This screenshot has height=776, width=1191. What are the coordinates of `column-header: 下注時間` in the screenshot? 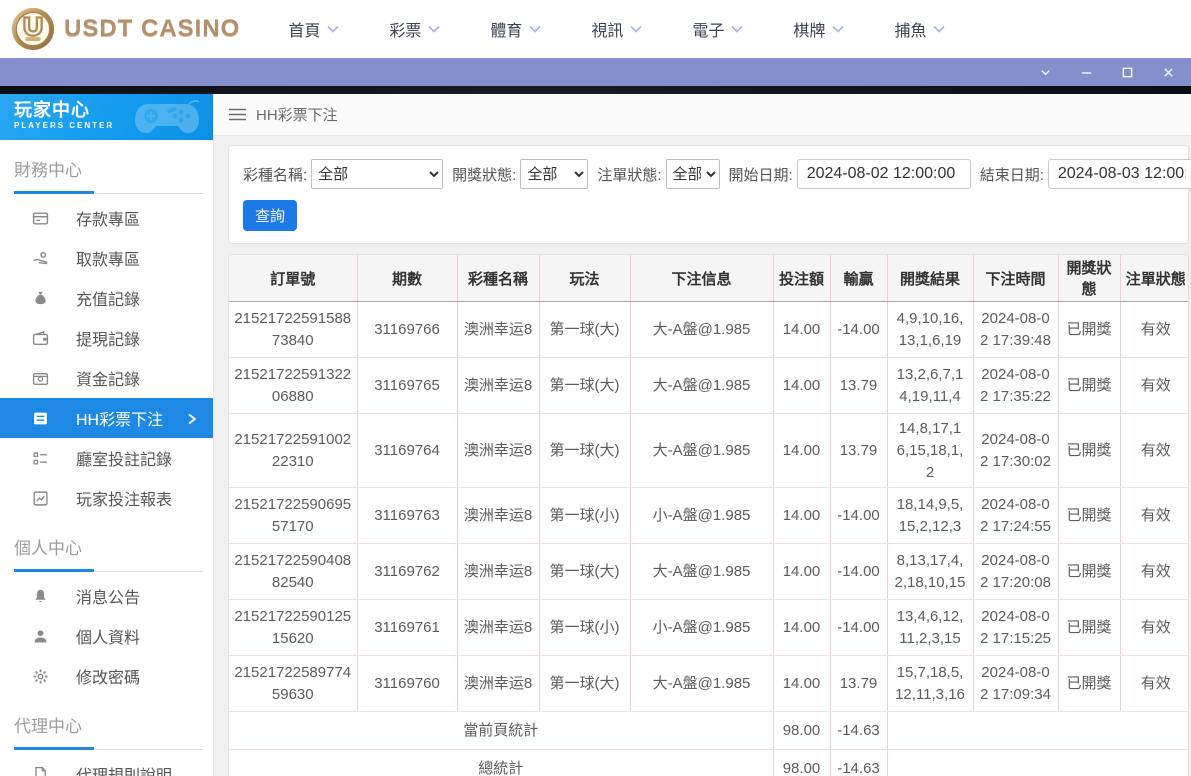 It's located at (1016, 278).